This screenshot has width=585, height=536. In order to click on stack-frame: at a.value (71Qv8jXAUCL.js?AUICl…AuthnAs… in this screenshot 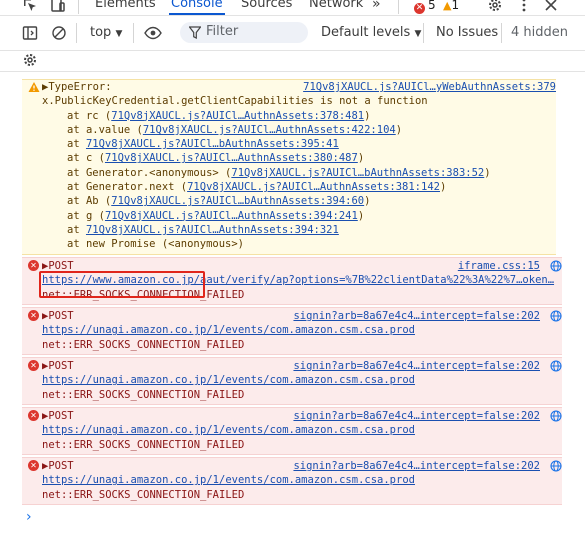, I will do `click(299, 130)`.